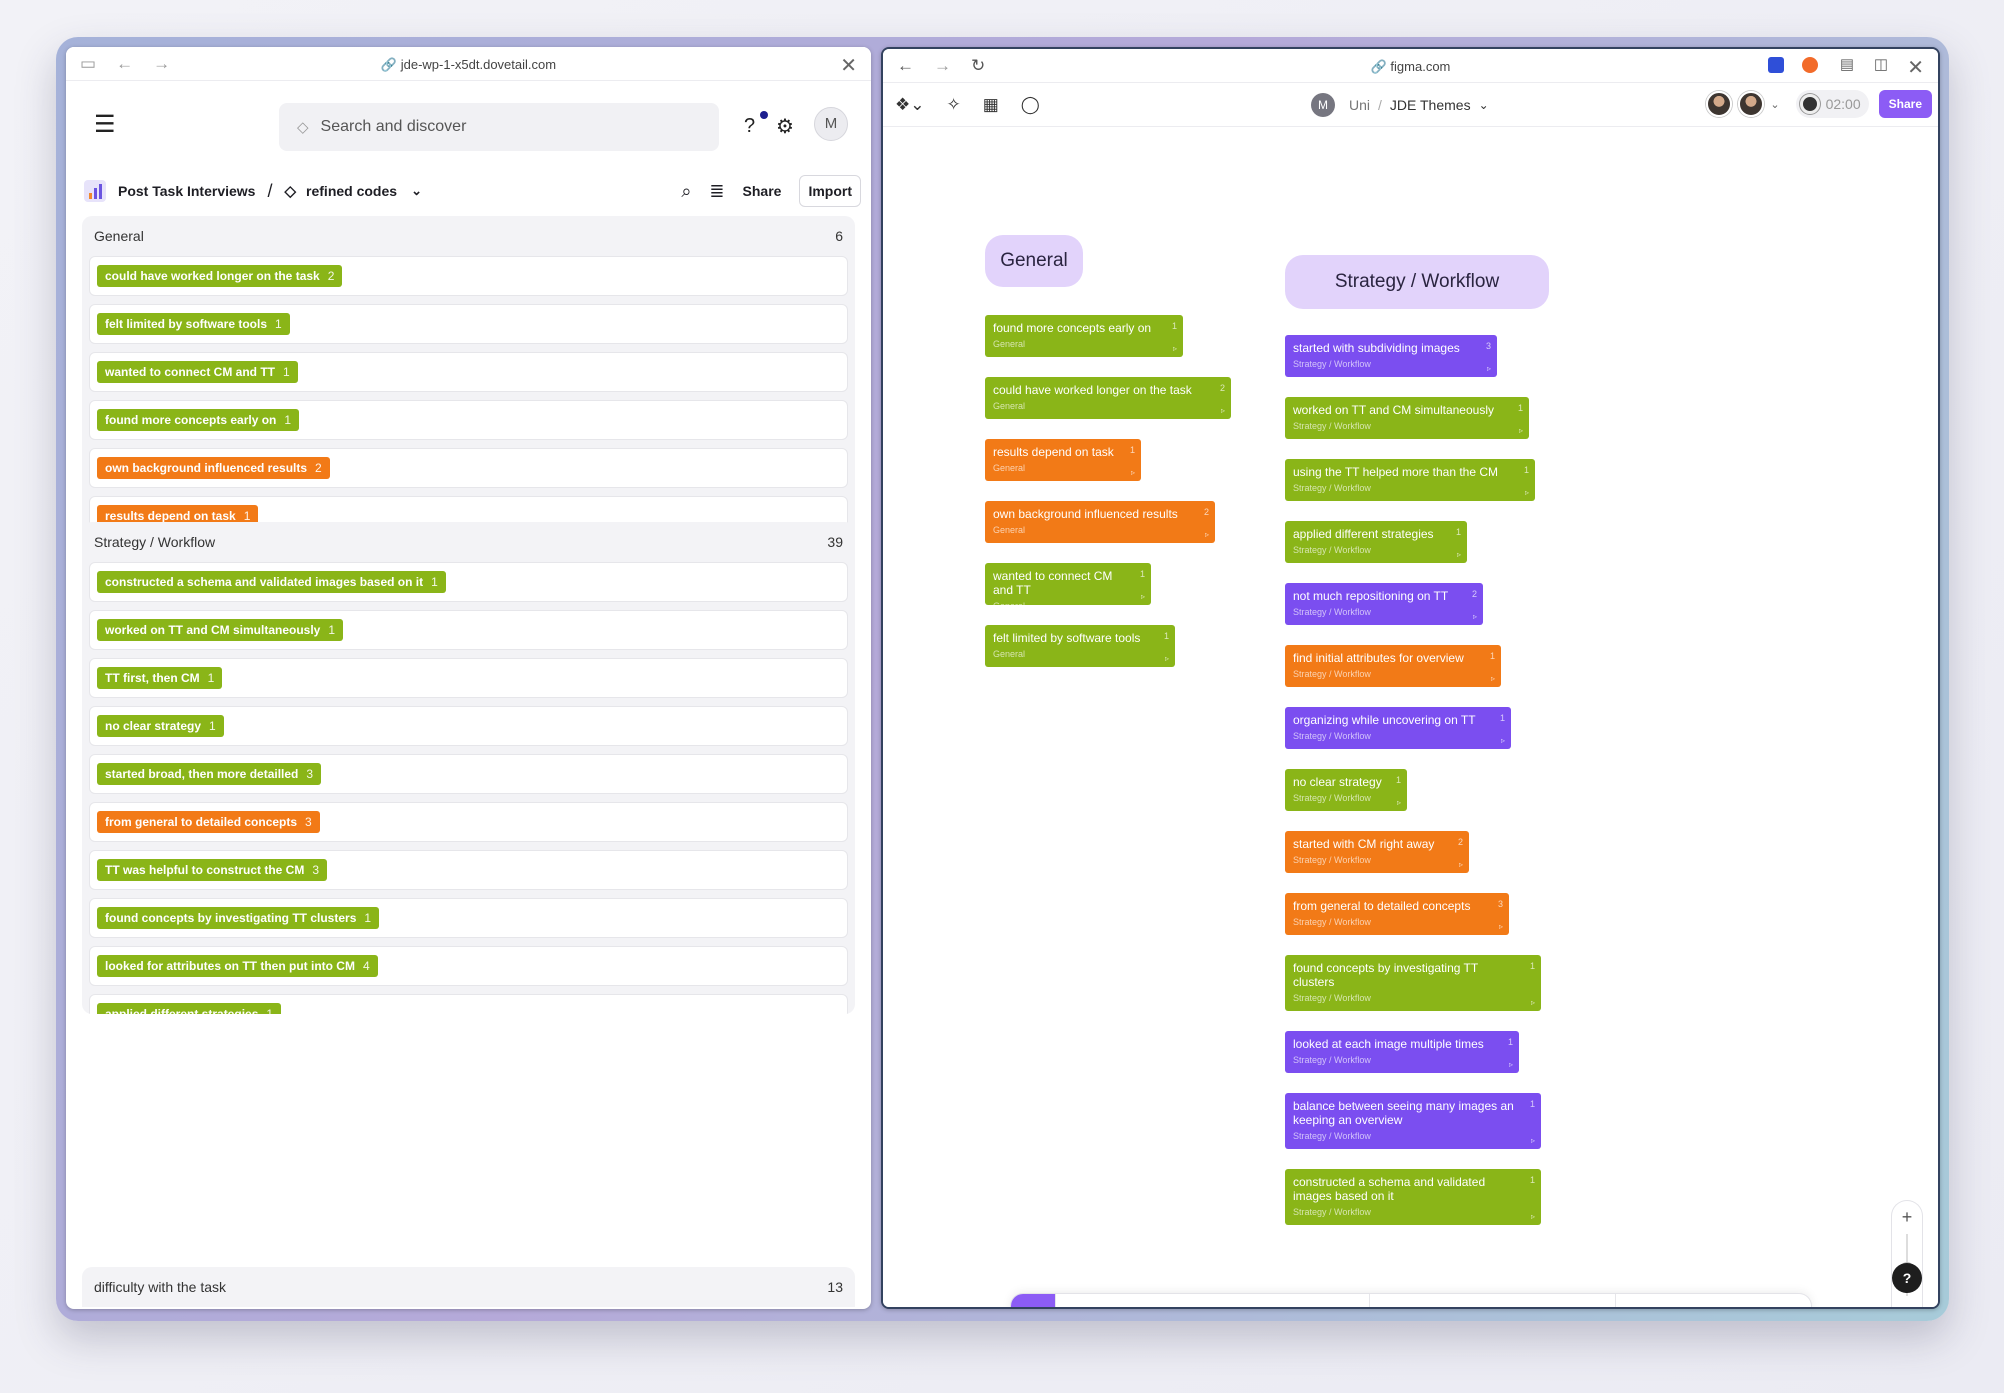  Describe the element at coordinates (1881, 64) in the screenshot. I see `split-view-icon: ◫` at that location.